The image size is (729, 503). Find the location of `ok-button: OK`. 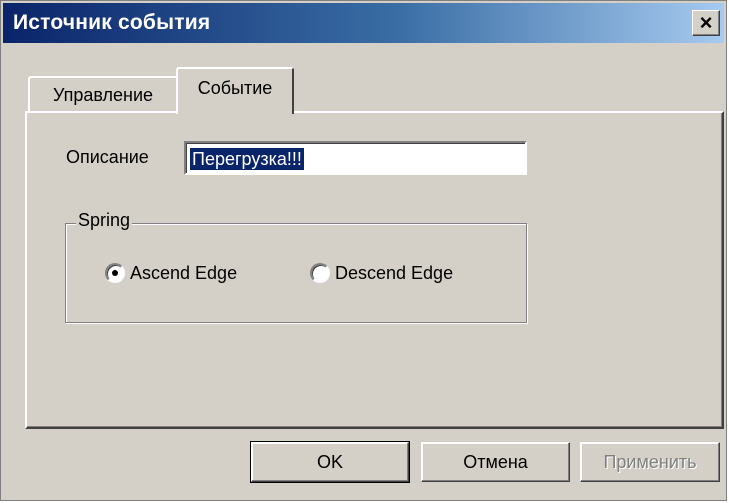

ok-button: OK is located at coordinates (330, 462).